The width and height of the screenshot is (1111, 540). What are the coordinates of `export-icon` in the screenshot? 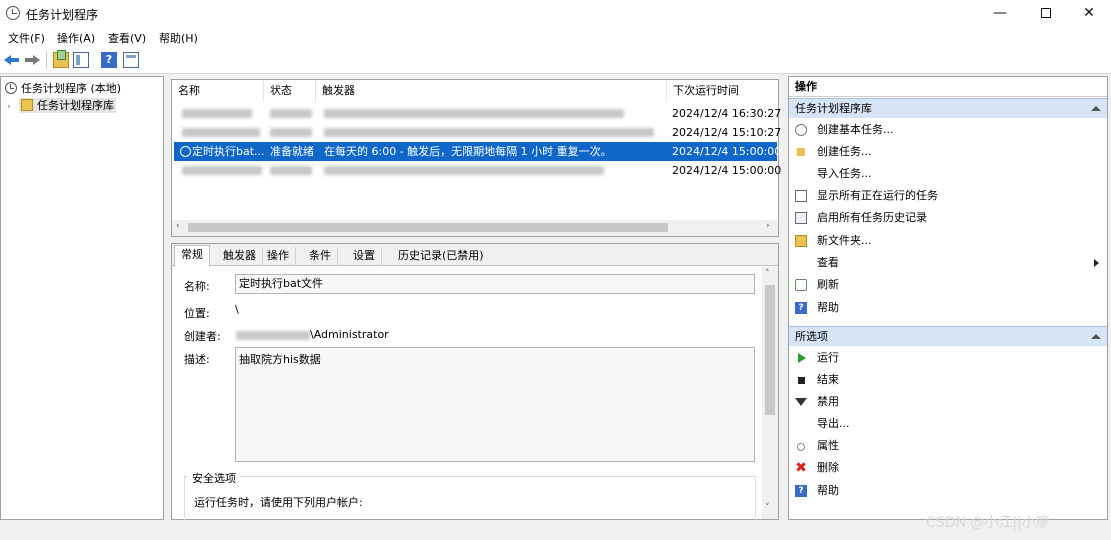 It's located at (801, 424).